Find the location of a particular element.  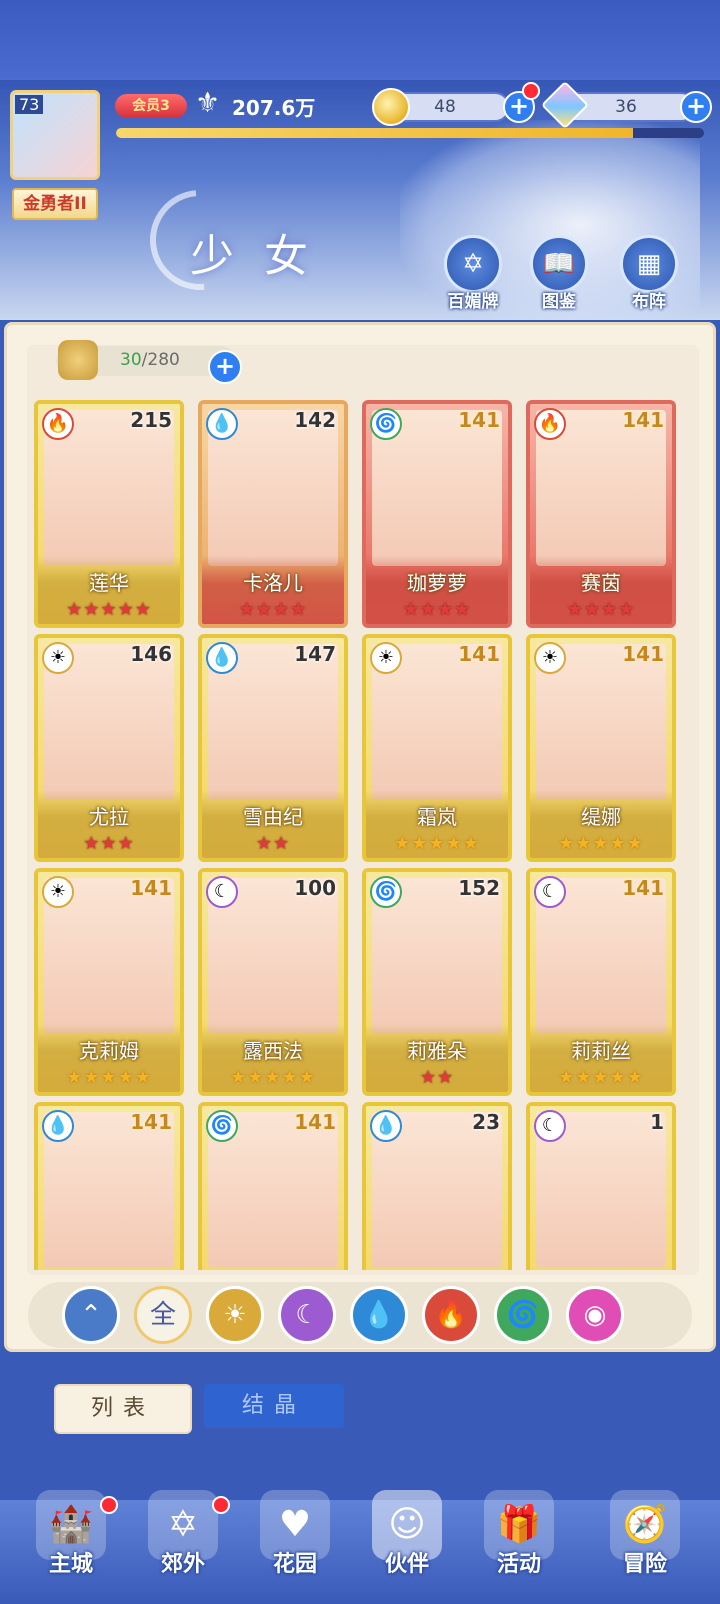

partner-level: 152 is located at coordinates (479, 888).